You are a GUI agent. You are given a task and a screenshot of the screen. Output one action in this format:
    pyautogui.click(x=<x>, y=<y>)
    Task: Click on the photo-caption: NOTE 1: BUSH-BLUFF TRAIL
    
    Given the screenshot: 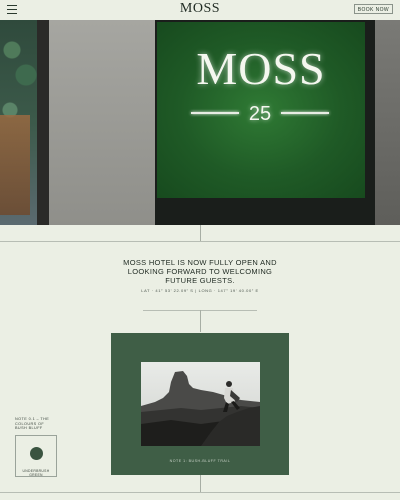 What is the action you would take?
    pyautogui.click(x=200, y=461)
    